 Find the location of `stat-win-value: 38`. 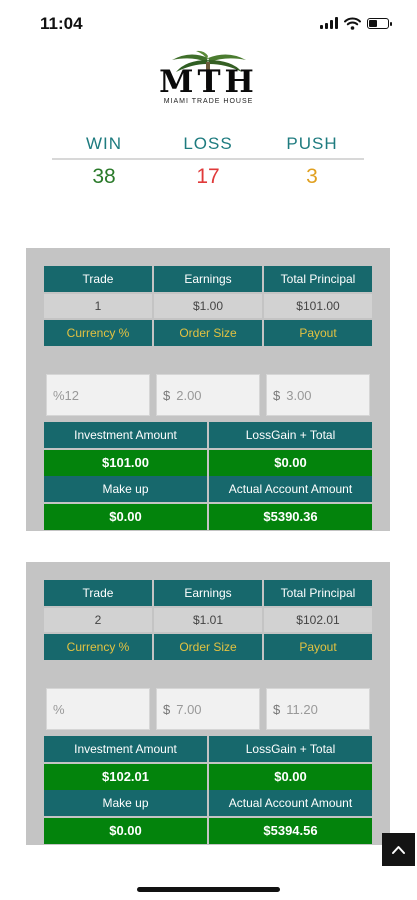

stat-win-value: 38 is located at coordinates (104, 176).